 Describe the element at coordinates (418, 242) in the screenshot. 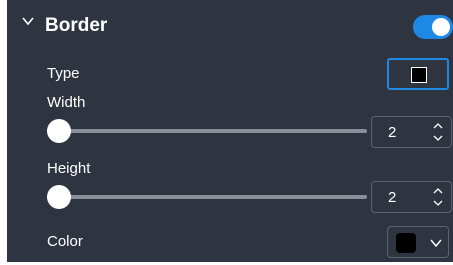

I see `color-picker` at that location.